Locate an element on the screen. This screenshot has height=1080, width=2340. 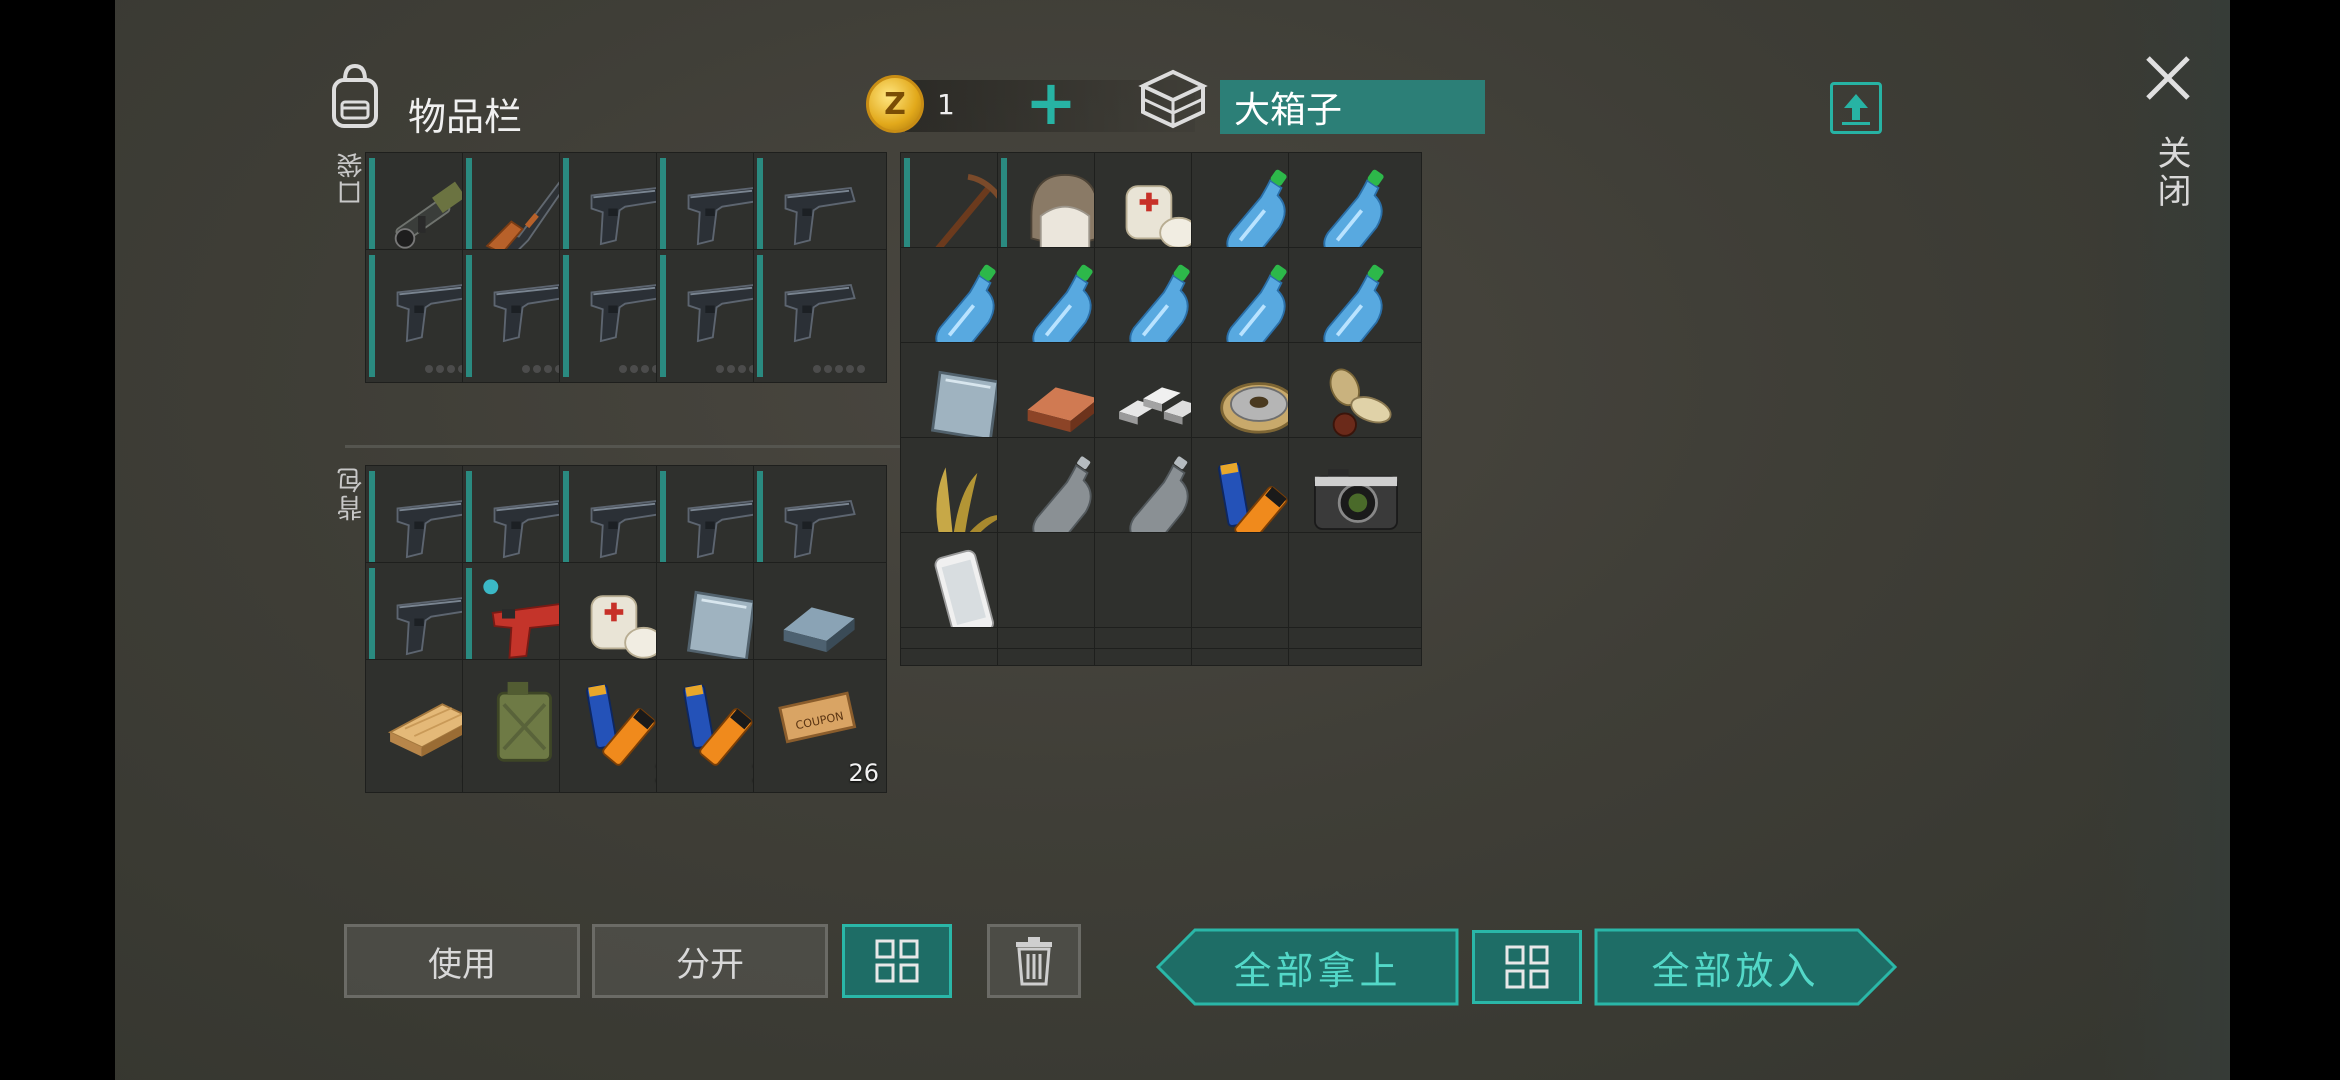
use-button: 使用 is located at coordinates (462, 961).